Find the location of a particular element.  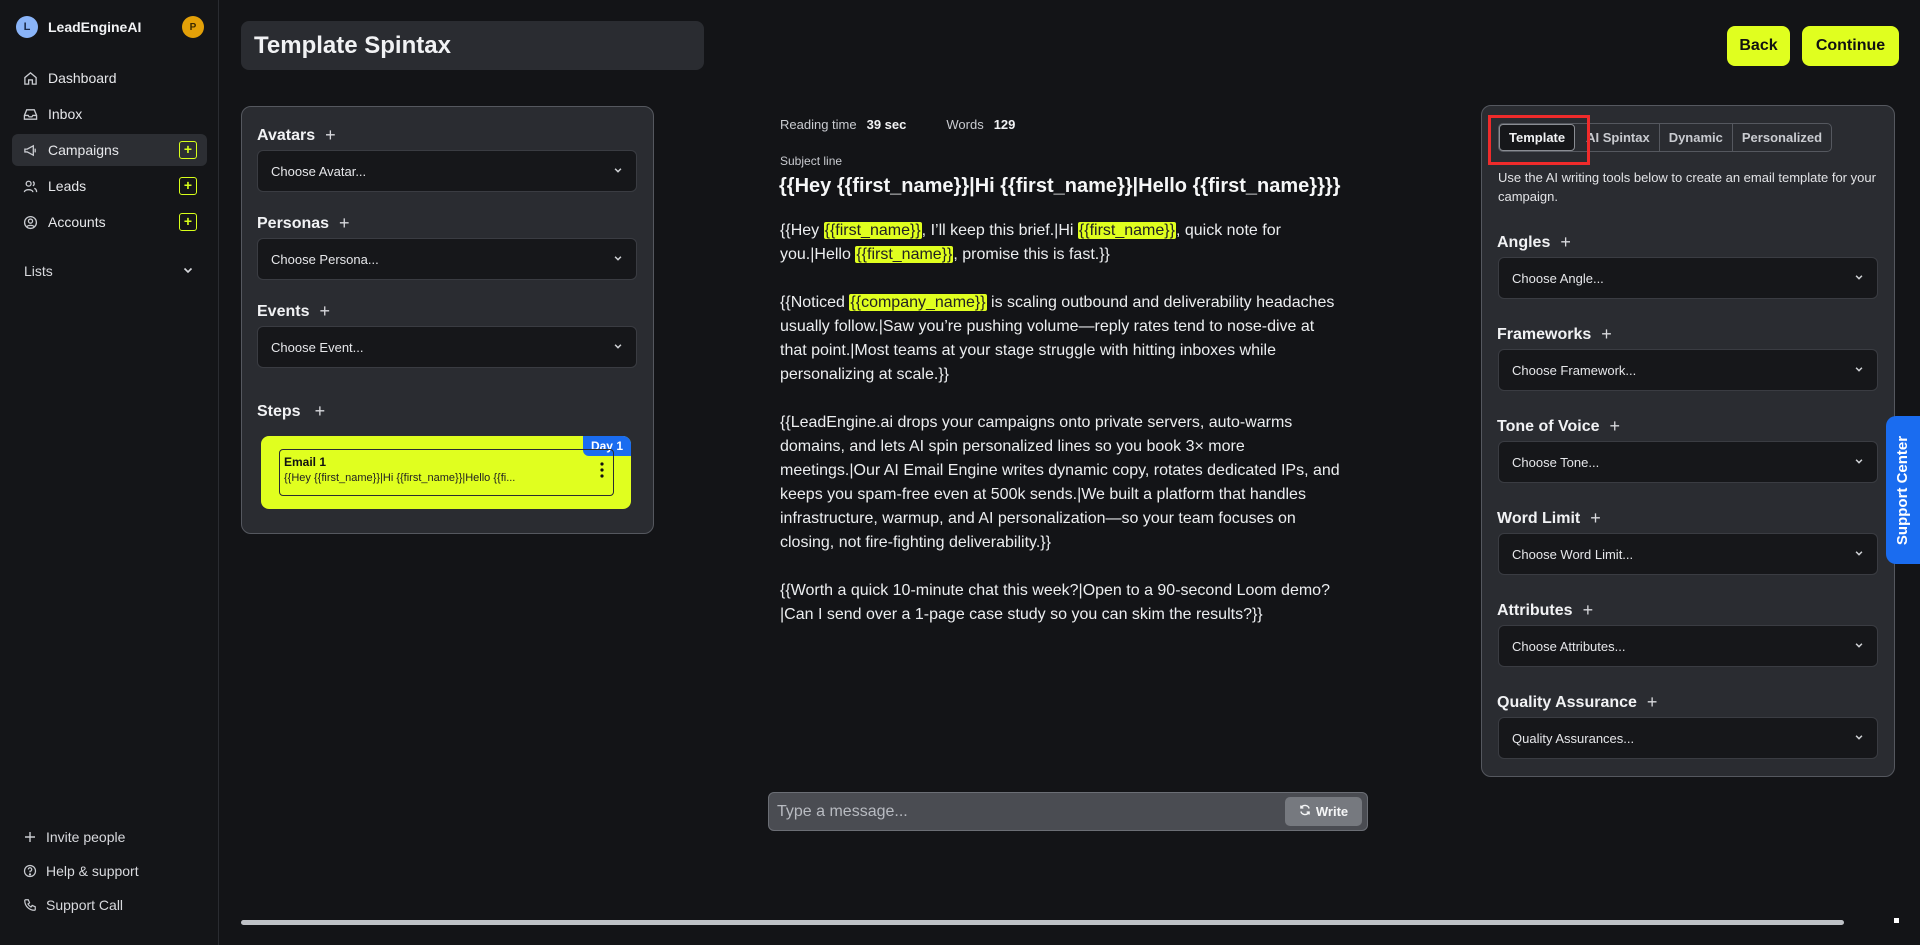

support-center-label: Support Center is located at coordinates (1903, 490).